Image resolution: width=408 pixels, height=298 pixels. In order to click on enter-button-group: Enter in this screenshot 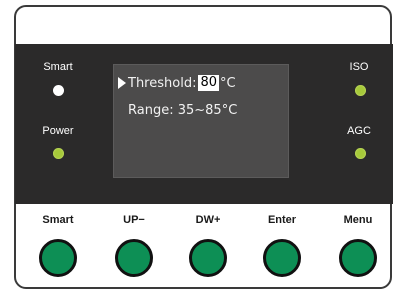, I will do `click(282, 245)`.